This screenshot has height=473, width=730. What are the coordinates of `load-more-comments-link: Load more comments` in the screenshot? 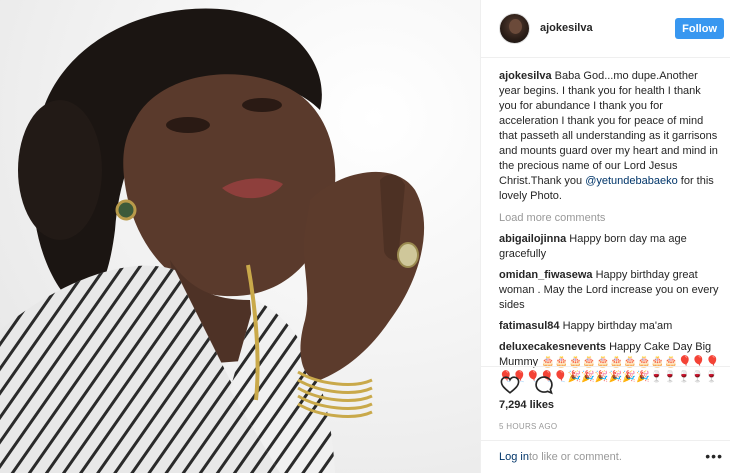 It's located at (609, 218).